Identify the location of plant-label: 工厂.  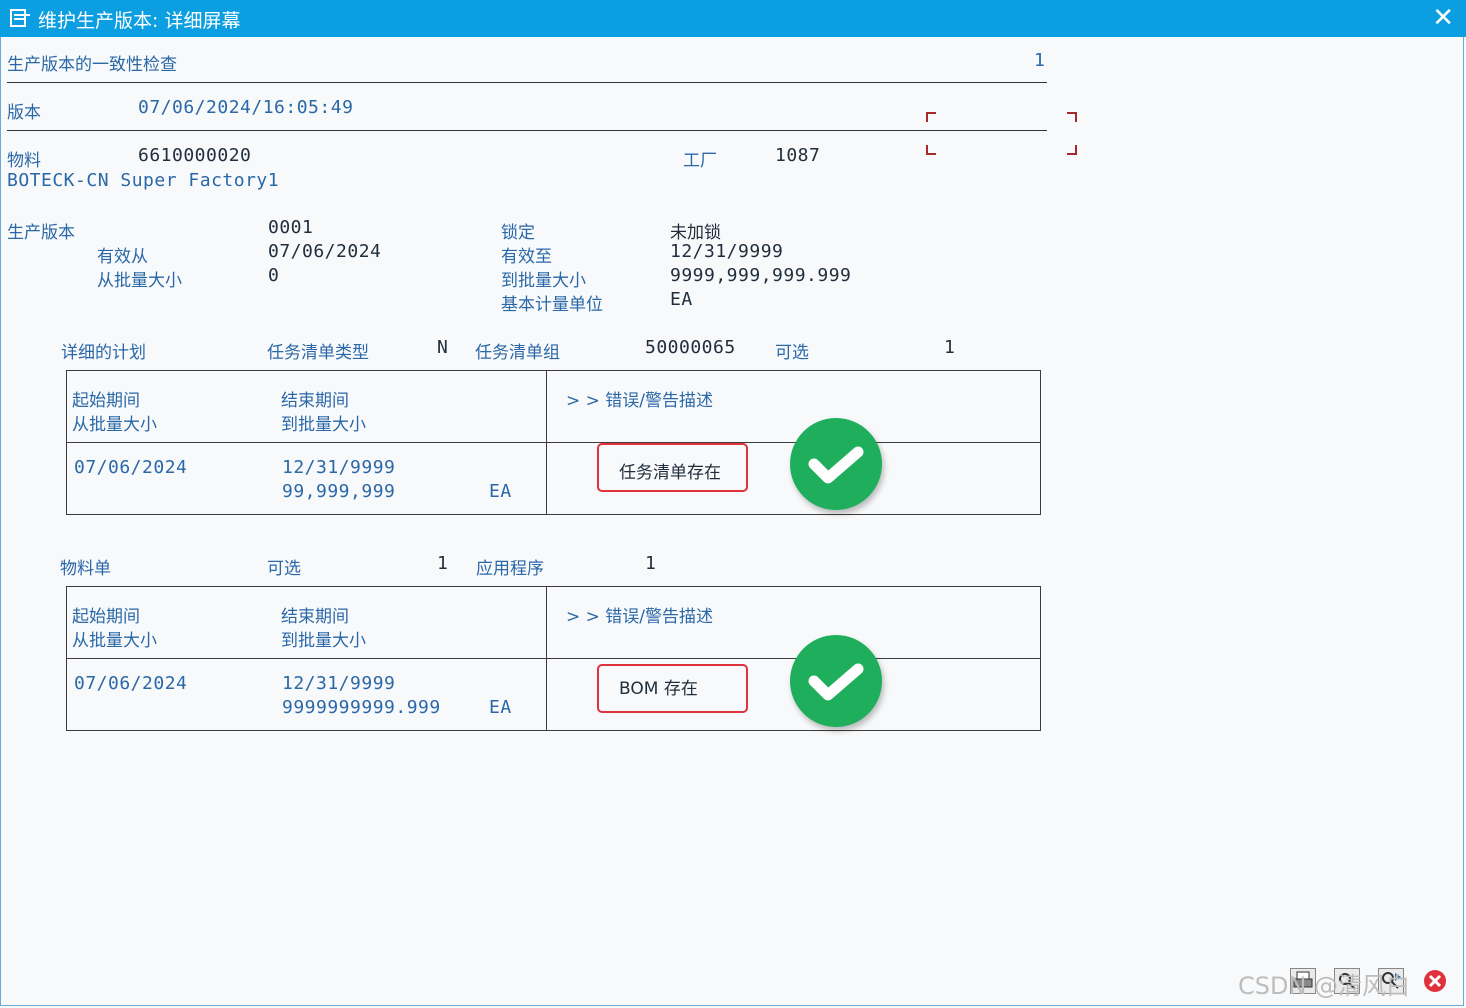
(700, 161).